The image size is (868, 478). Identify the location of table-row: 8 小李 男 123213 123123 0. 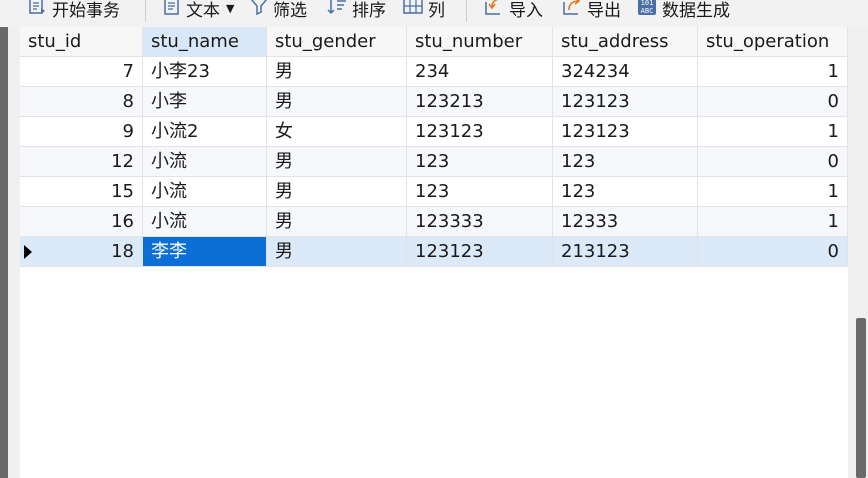
(434, 102).